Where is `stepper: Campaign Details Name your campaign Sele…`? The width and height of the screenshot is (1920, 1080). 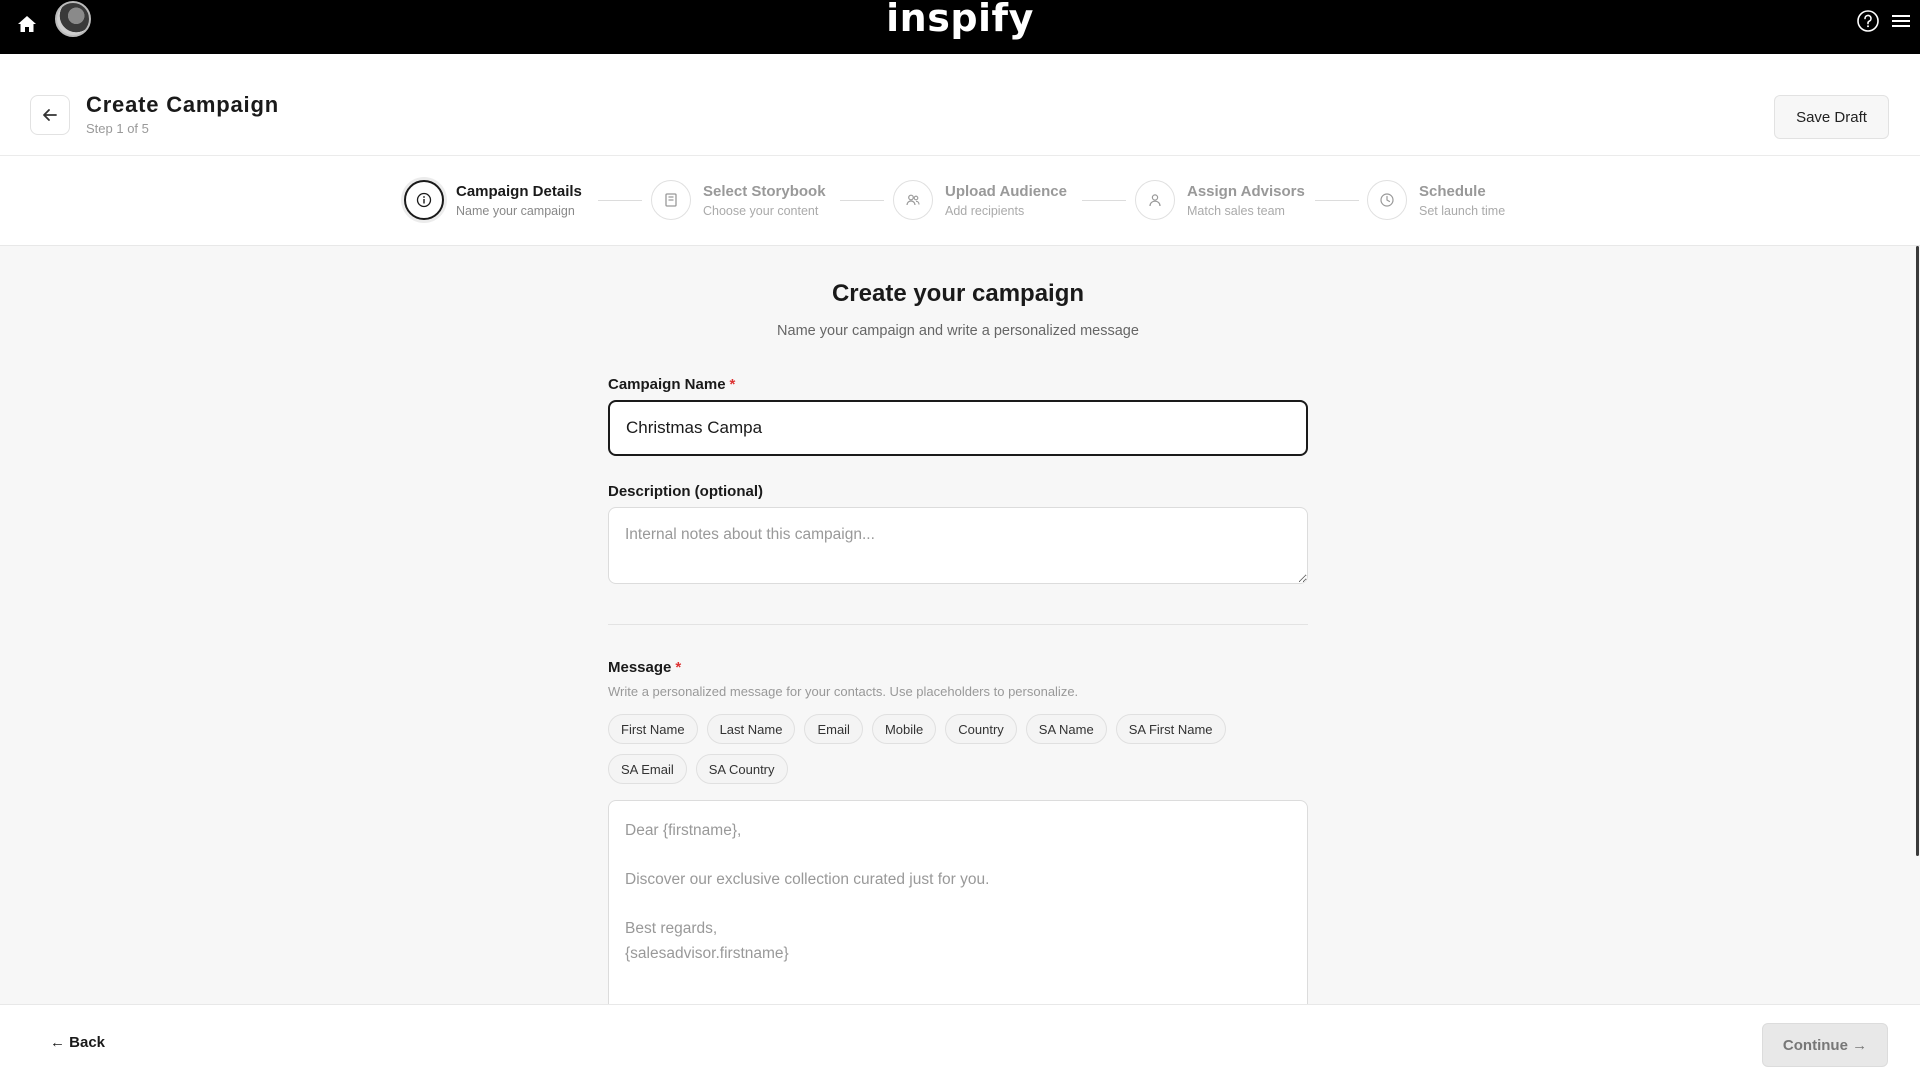
stepper: Campaign Details Name your campaign Sele… is located at coordinates (960, 201).